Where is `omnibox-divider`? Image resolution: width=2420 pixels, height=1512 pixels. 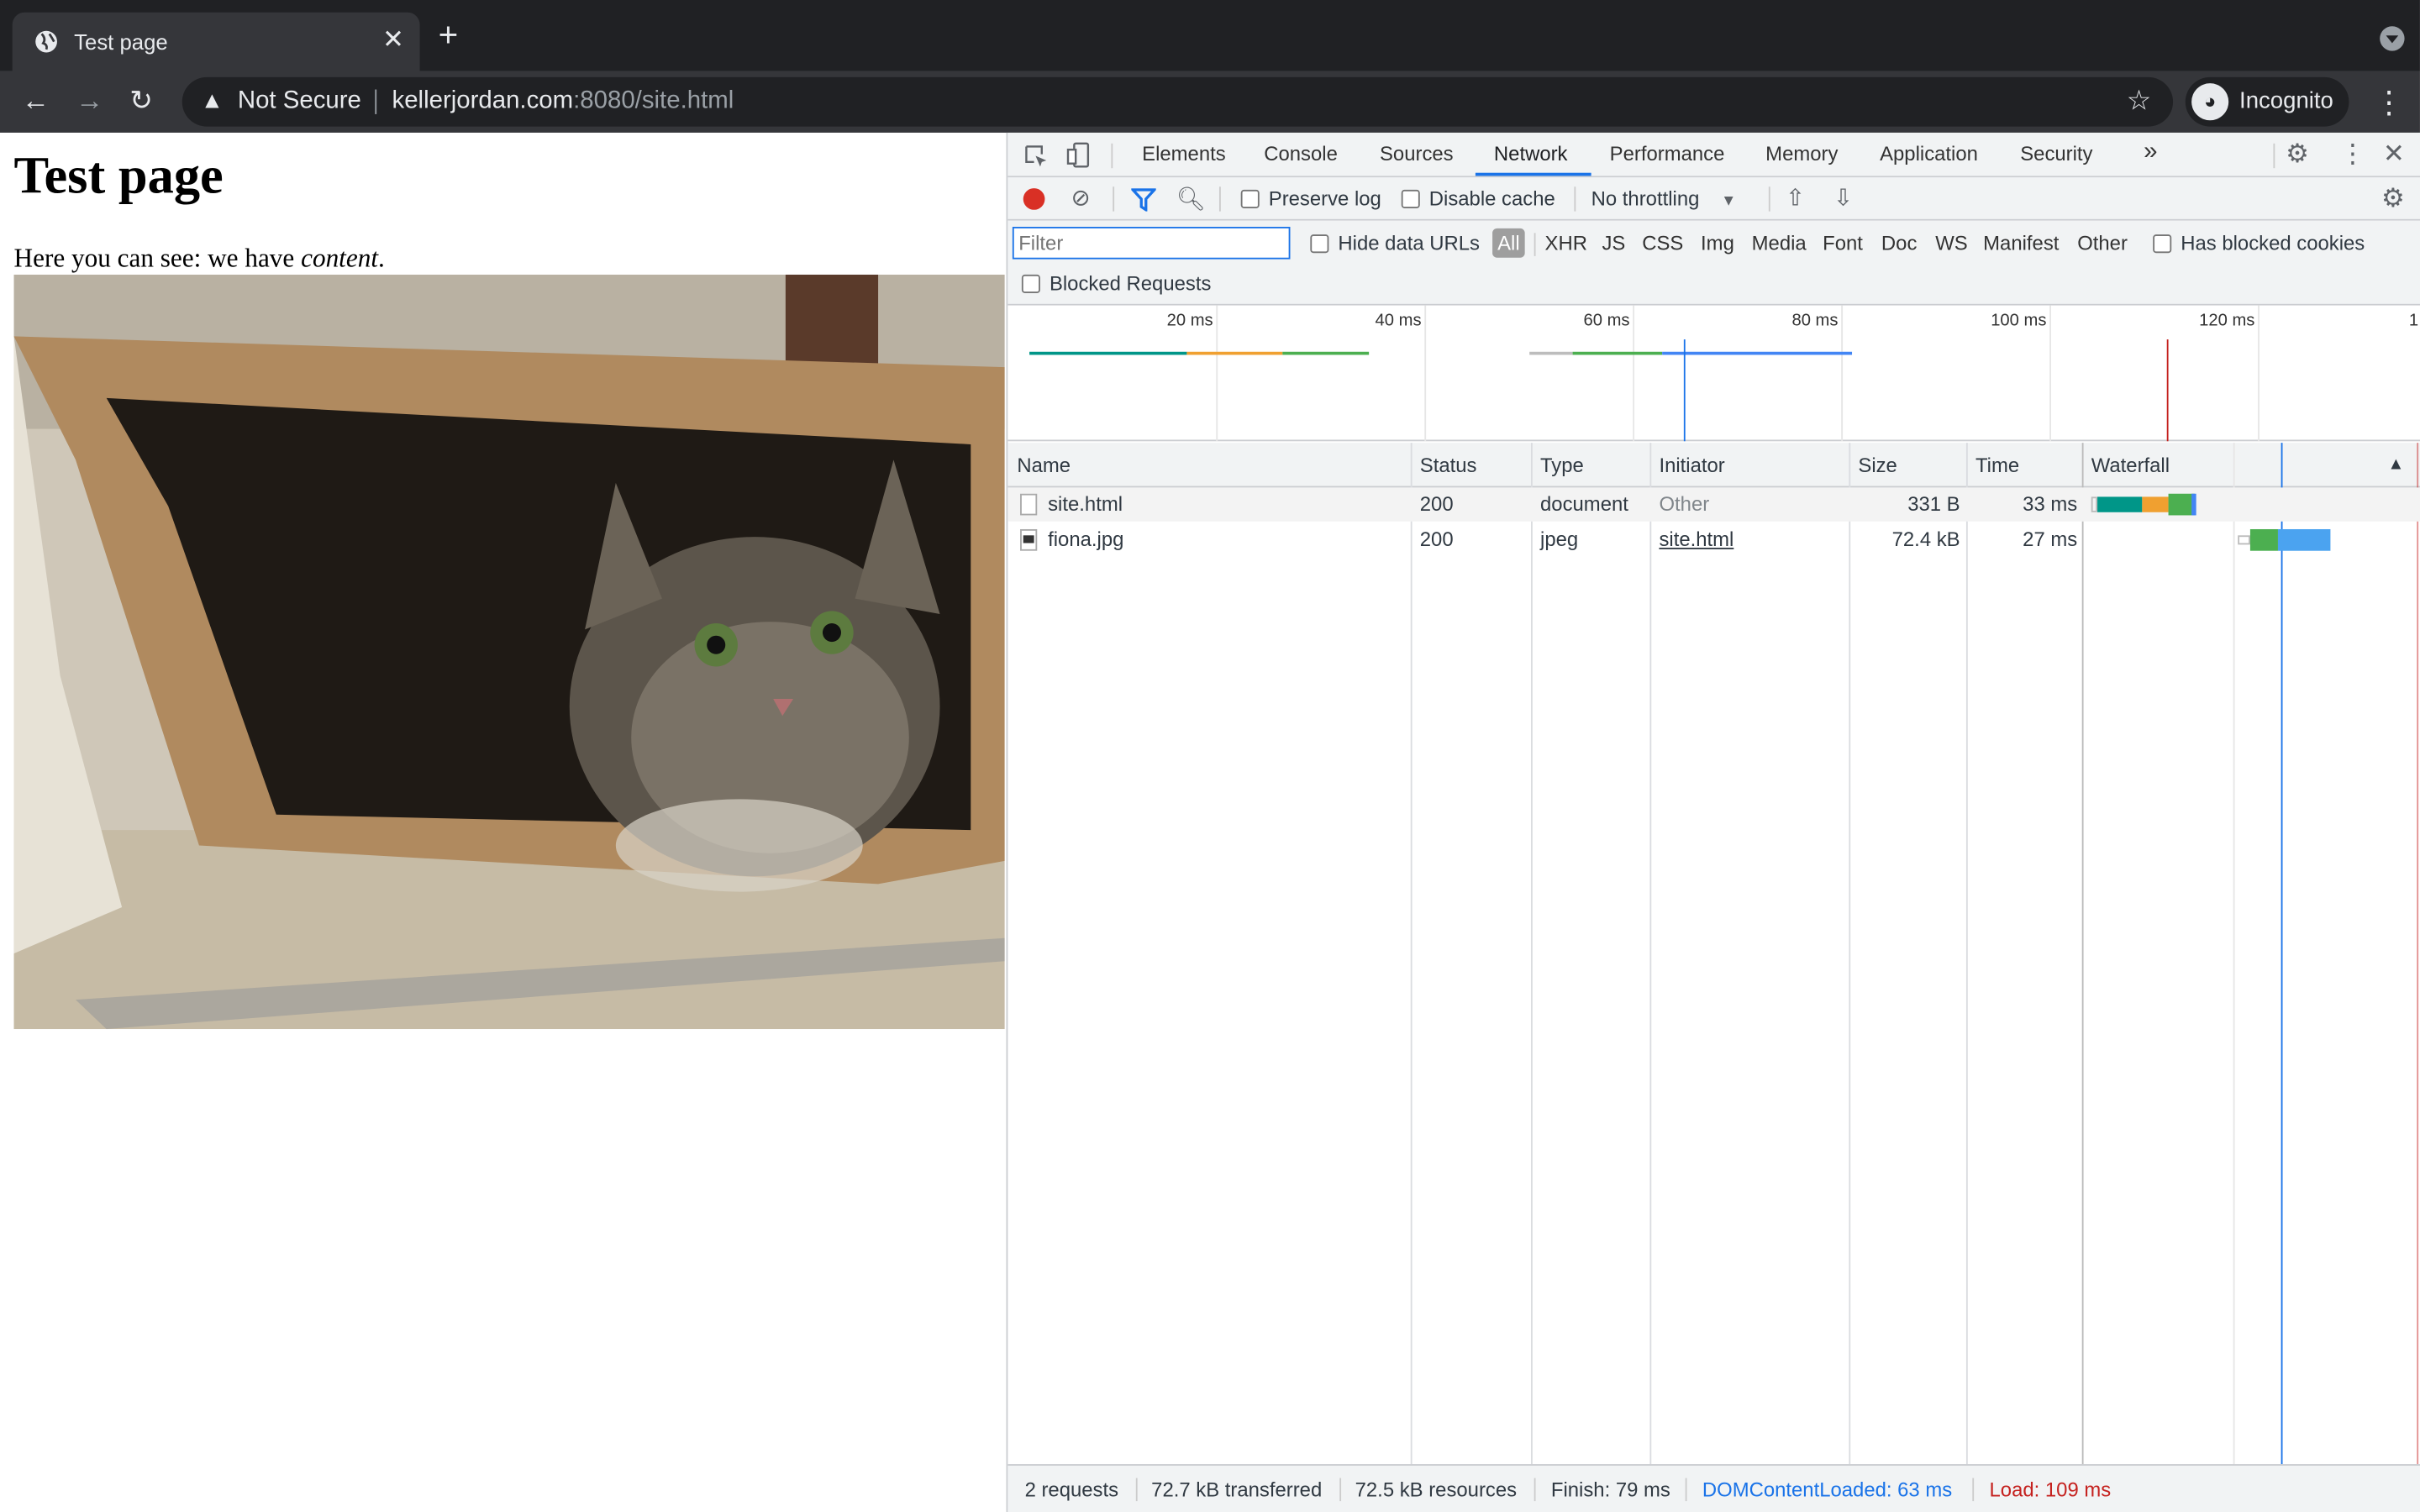 omnibox-divider is located at coordinates (376, 101).